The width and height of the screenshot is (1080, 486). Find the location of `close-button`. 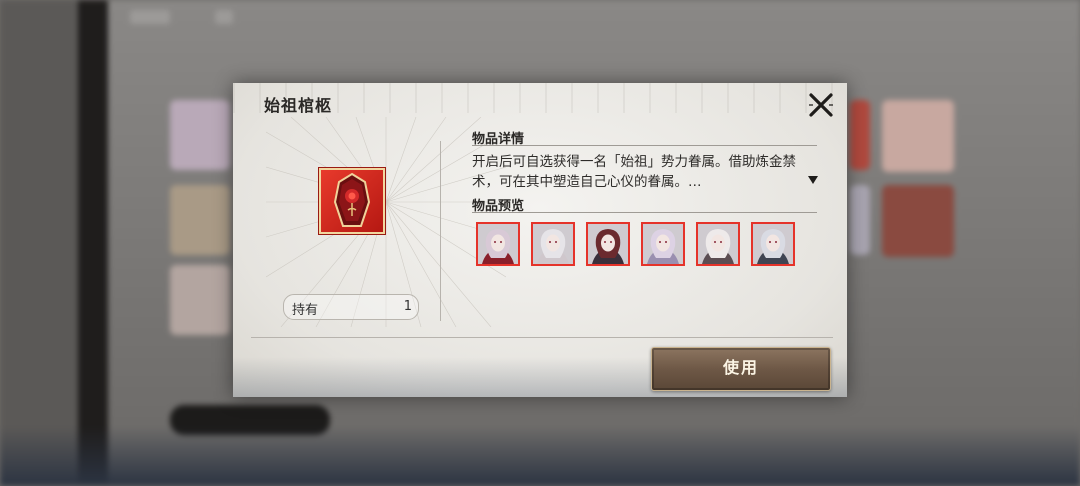

close-button is located at coordinates (821, 105).